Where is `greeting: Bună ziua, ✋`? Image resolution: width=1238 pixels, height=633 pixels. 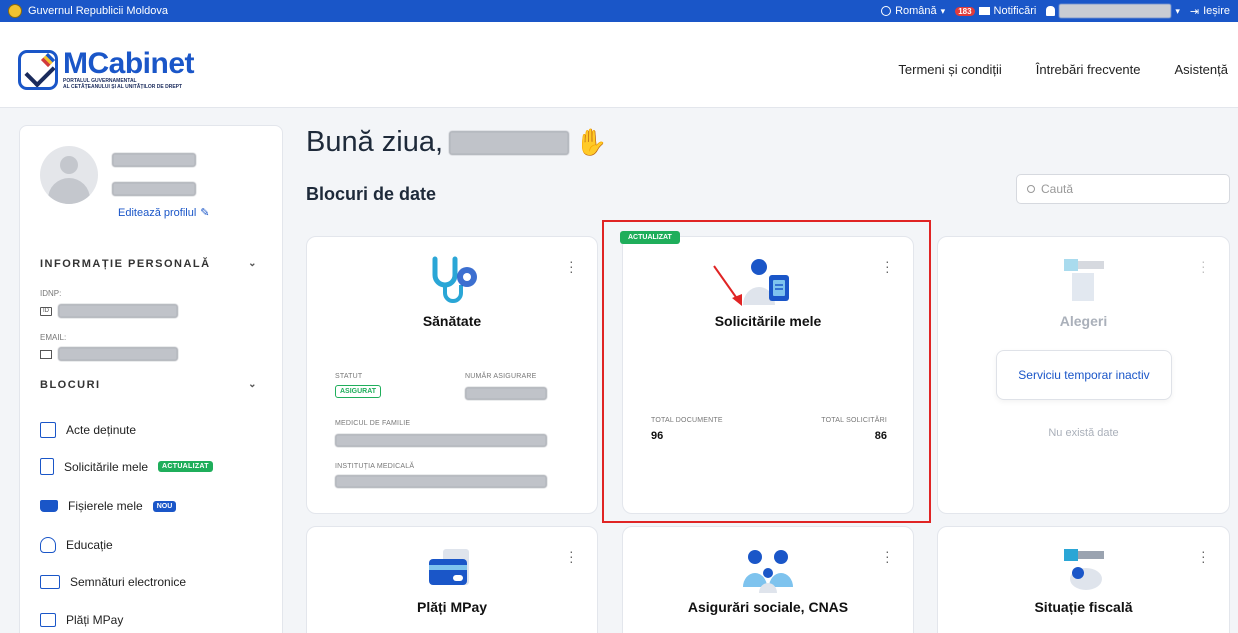 greeting: Bună ziua, ✋ is located at coordinates (456, 142).